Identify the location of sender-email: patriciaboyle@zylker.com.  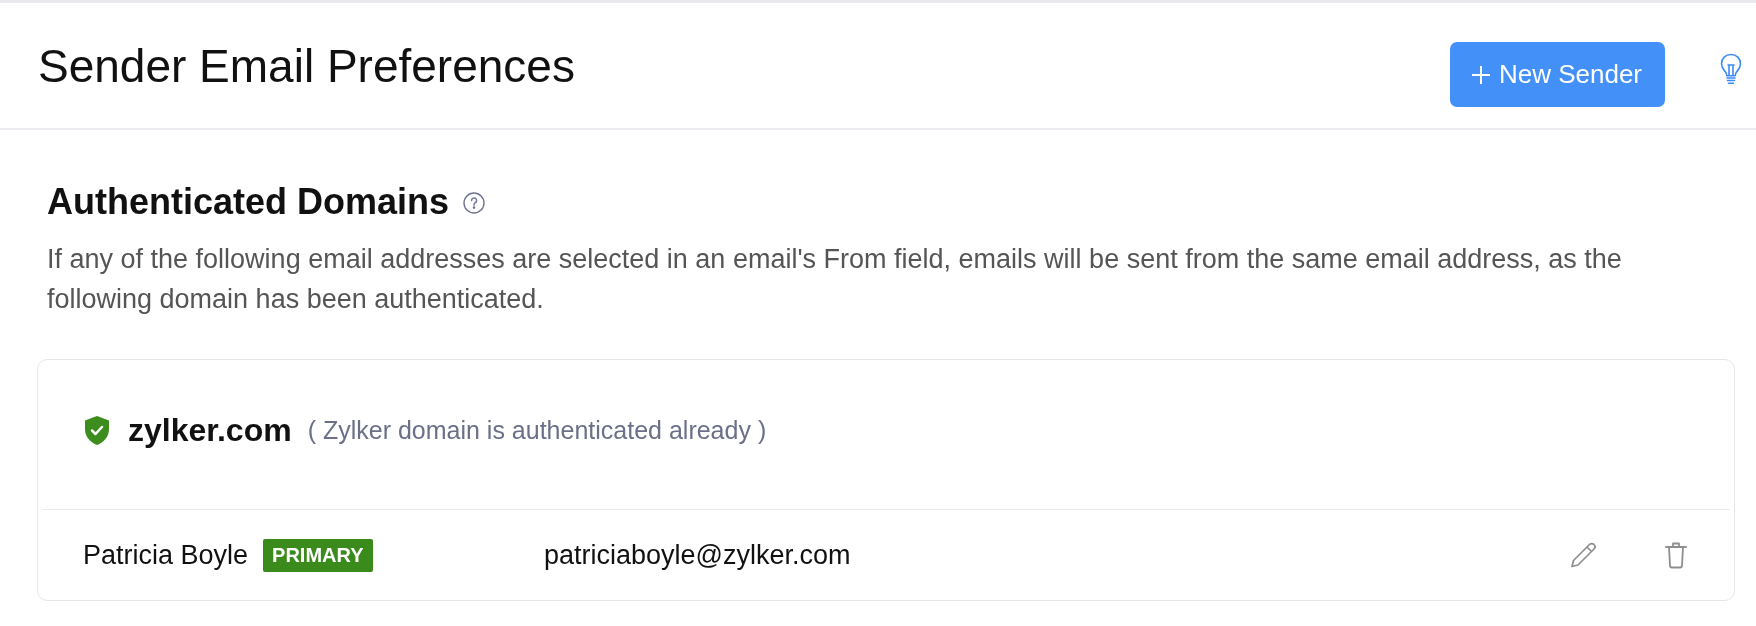
(697, 555).